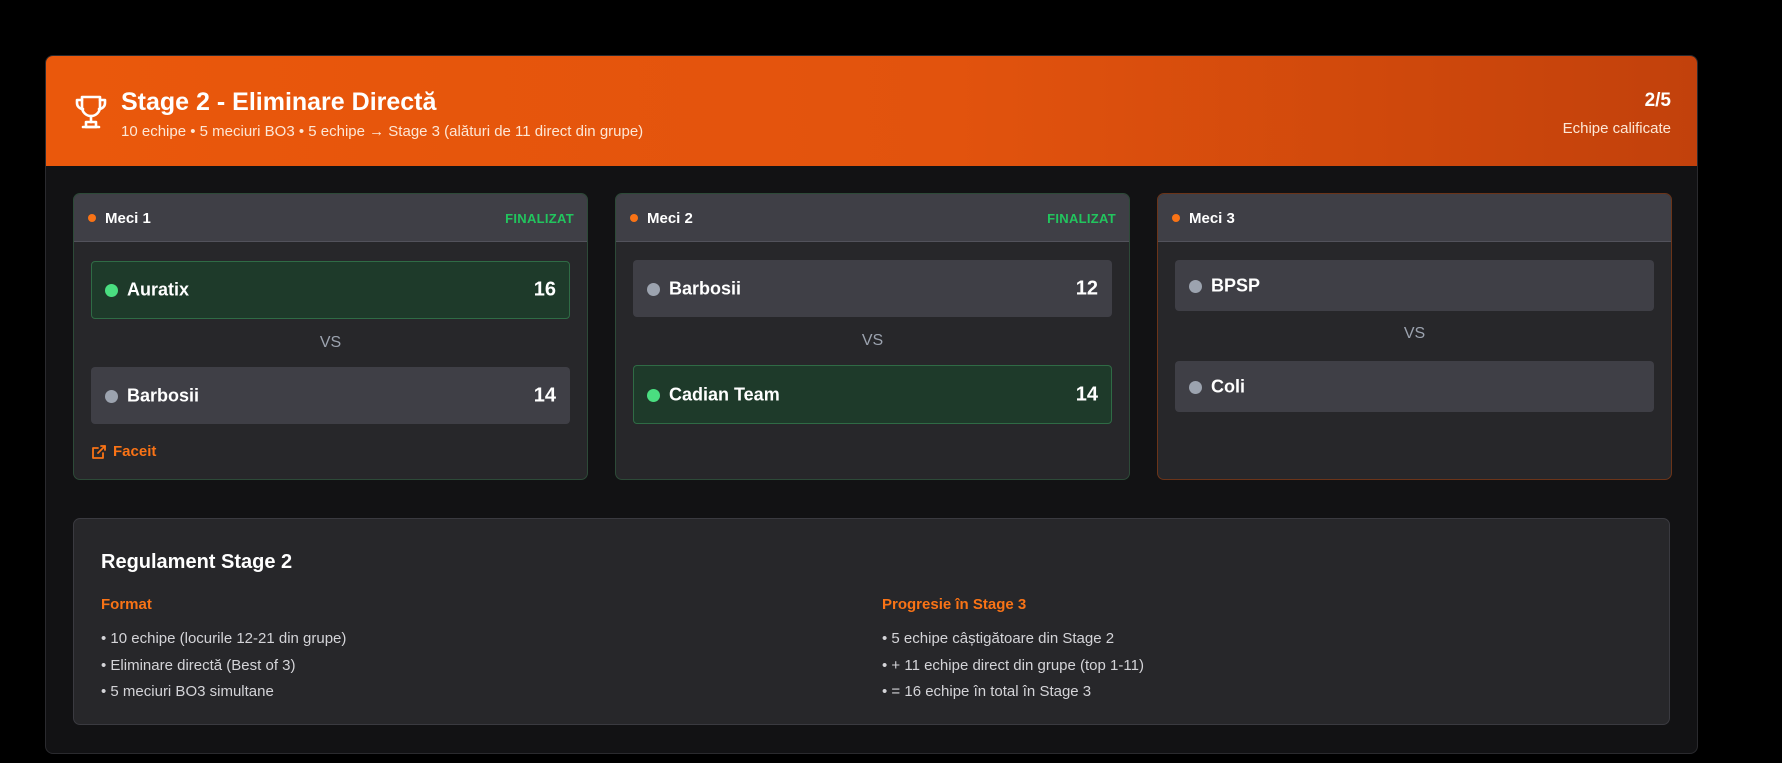 The width and height of the screenshot is (1782, 763). What do you see at coordinates (1086, 288) in the screenshot?
I see `team-score: 12` at bounding box center [1086, 288].